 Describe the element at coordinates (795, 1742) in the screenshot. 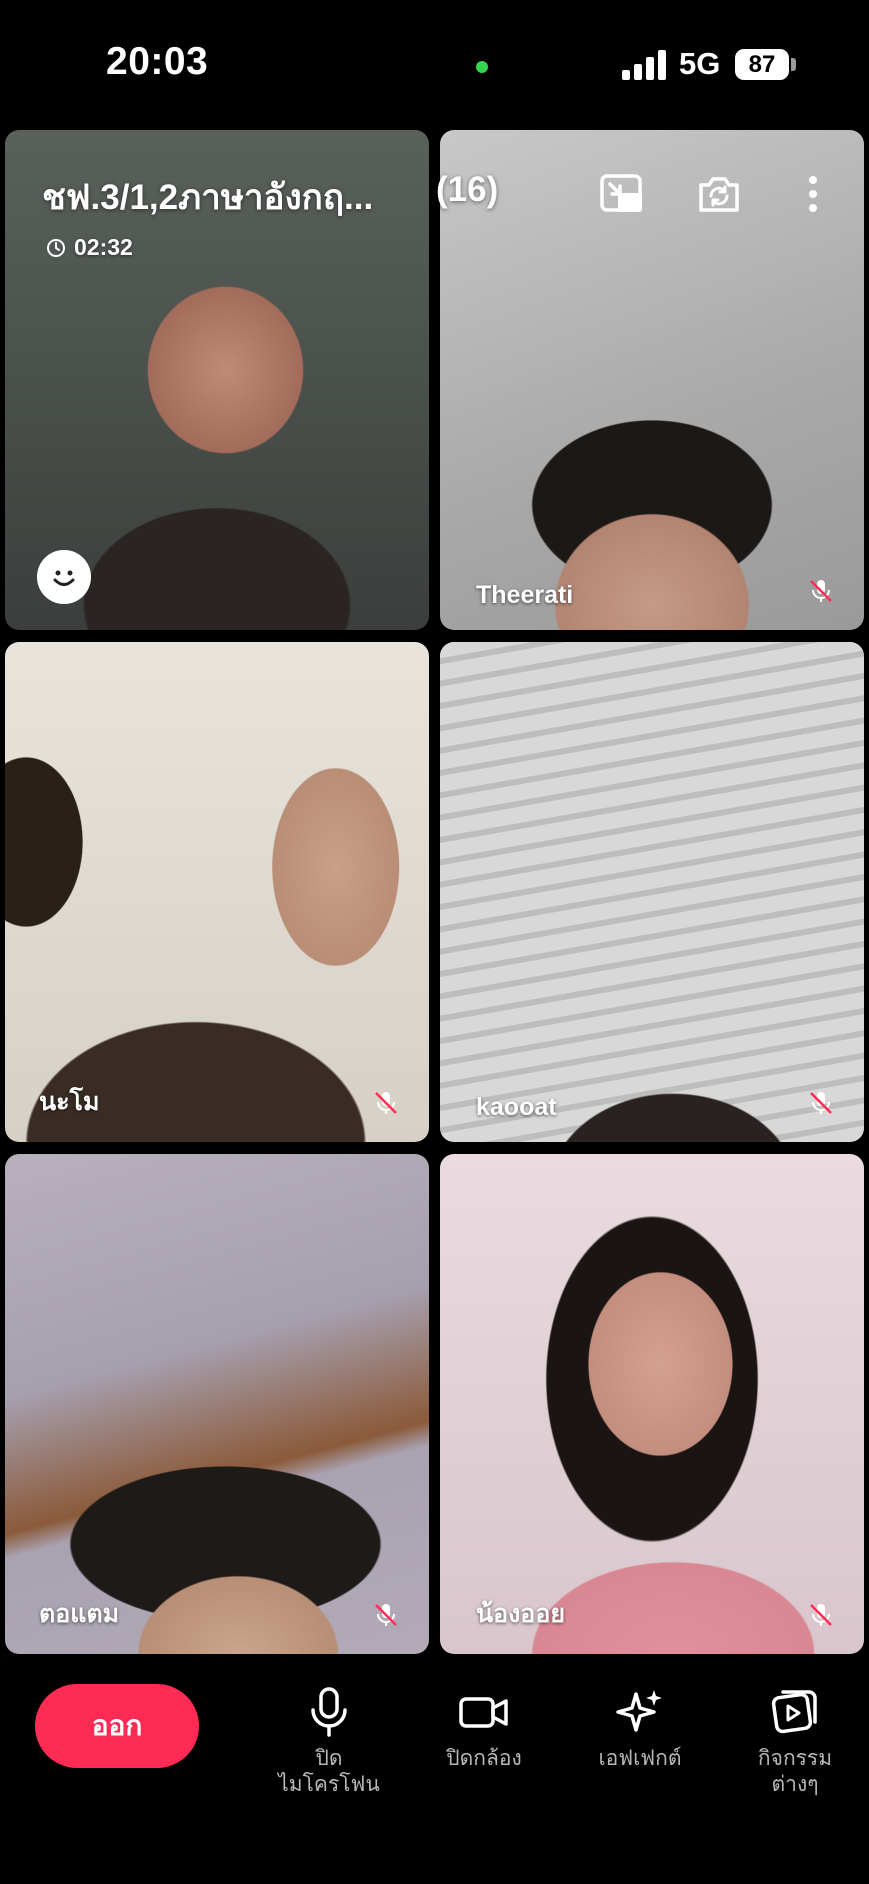

I see `activities-button: กิจกรรม ต่างๆ` at that location.